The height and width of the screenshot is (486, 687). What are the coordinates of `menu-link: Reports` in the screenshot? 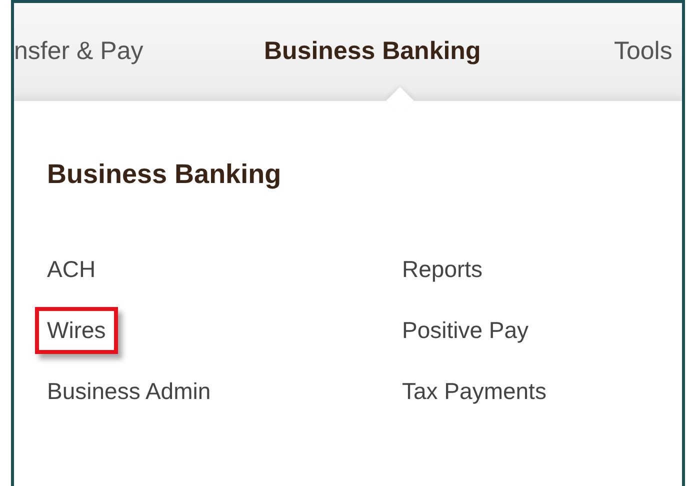 It's located at (442, 269).